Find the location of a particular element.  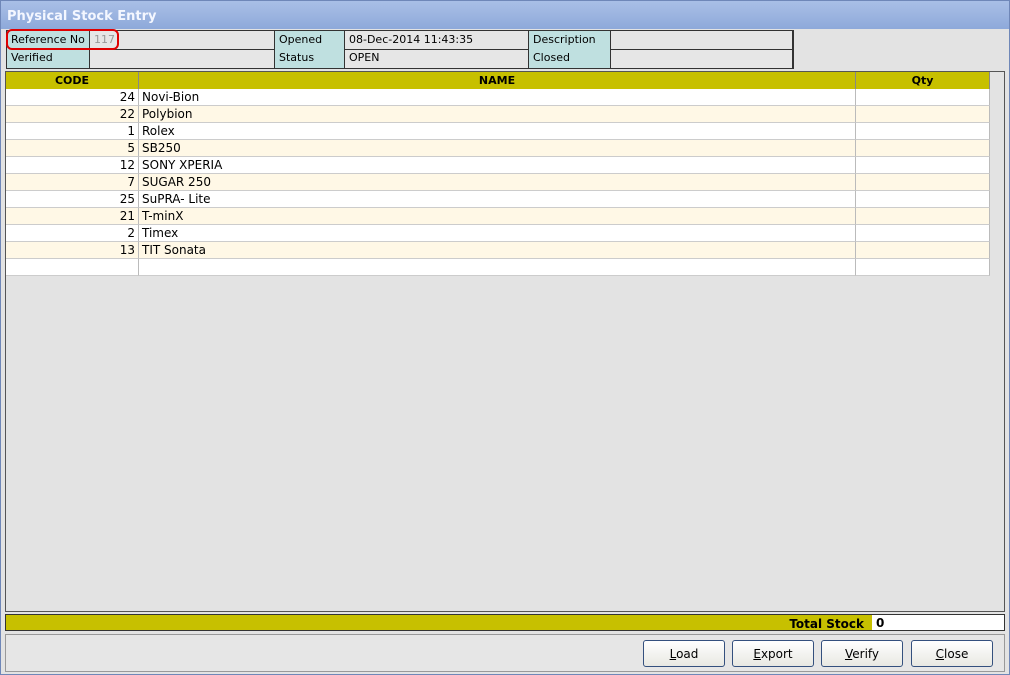

cell-name: SONY XPERIA is located at coordinates (497, 165).